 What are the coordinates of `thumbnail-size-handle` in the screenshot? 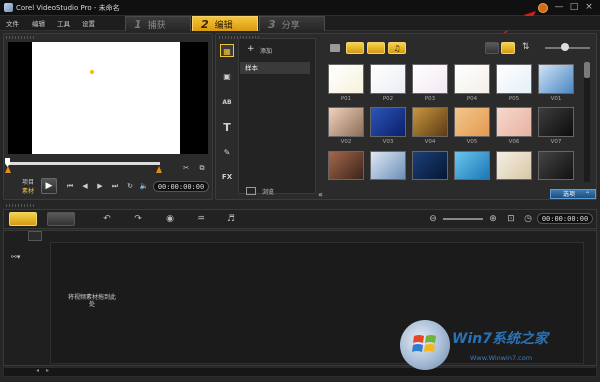 It's located at (565, 47).